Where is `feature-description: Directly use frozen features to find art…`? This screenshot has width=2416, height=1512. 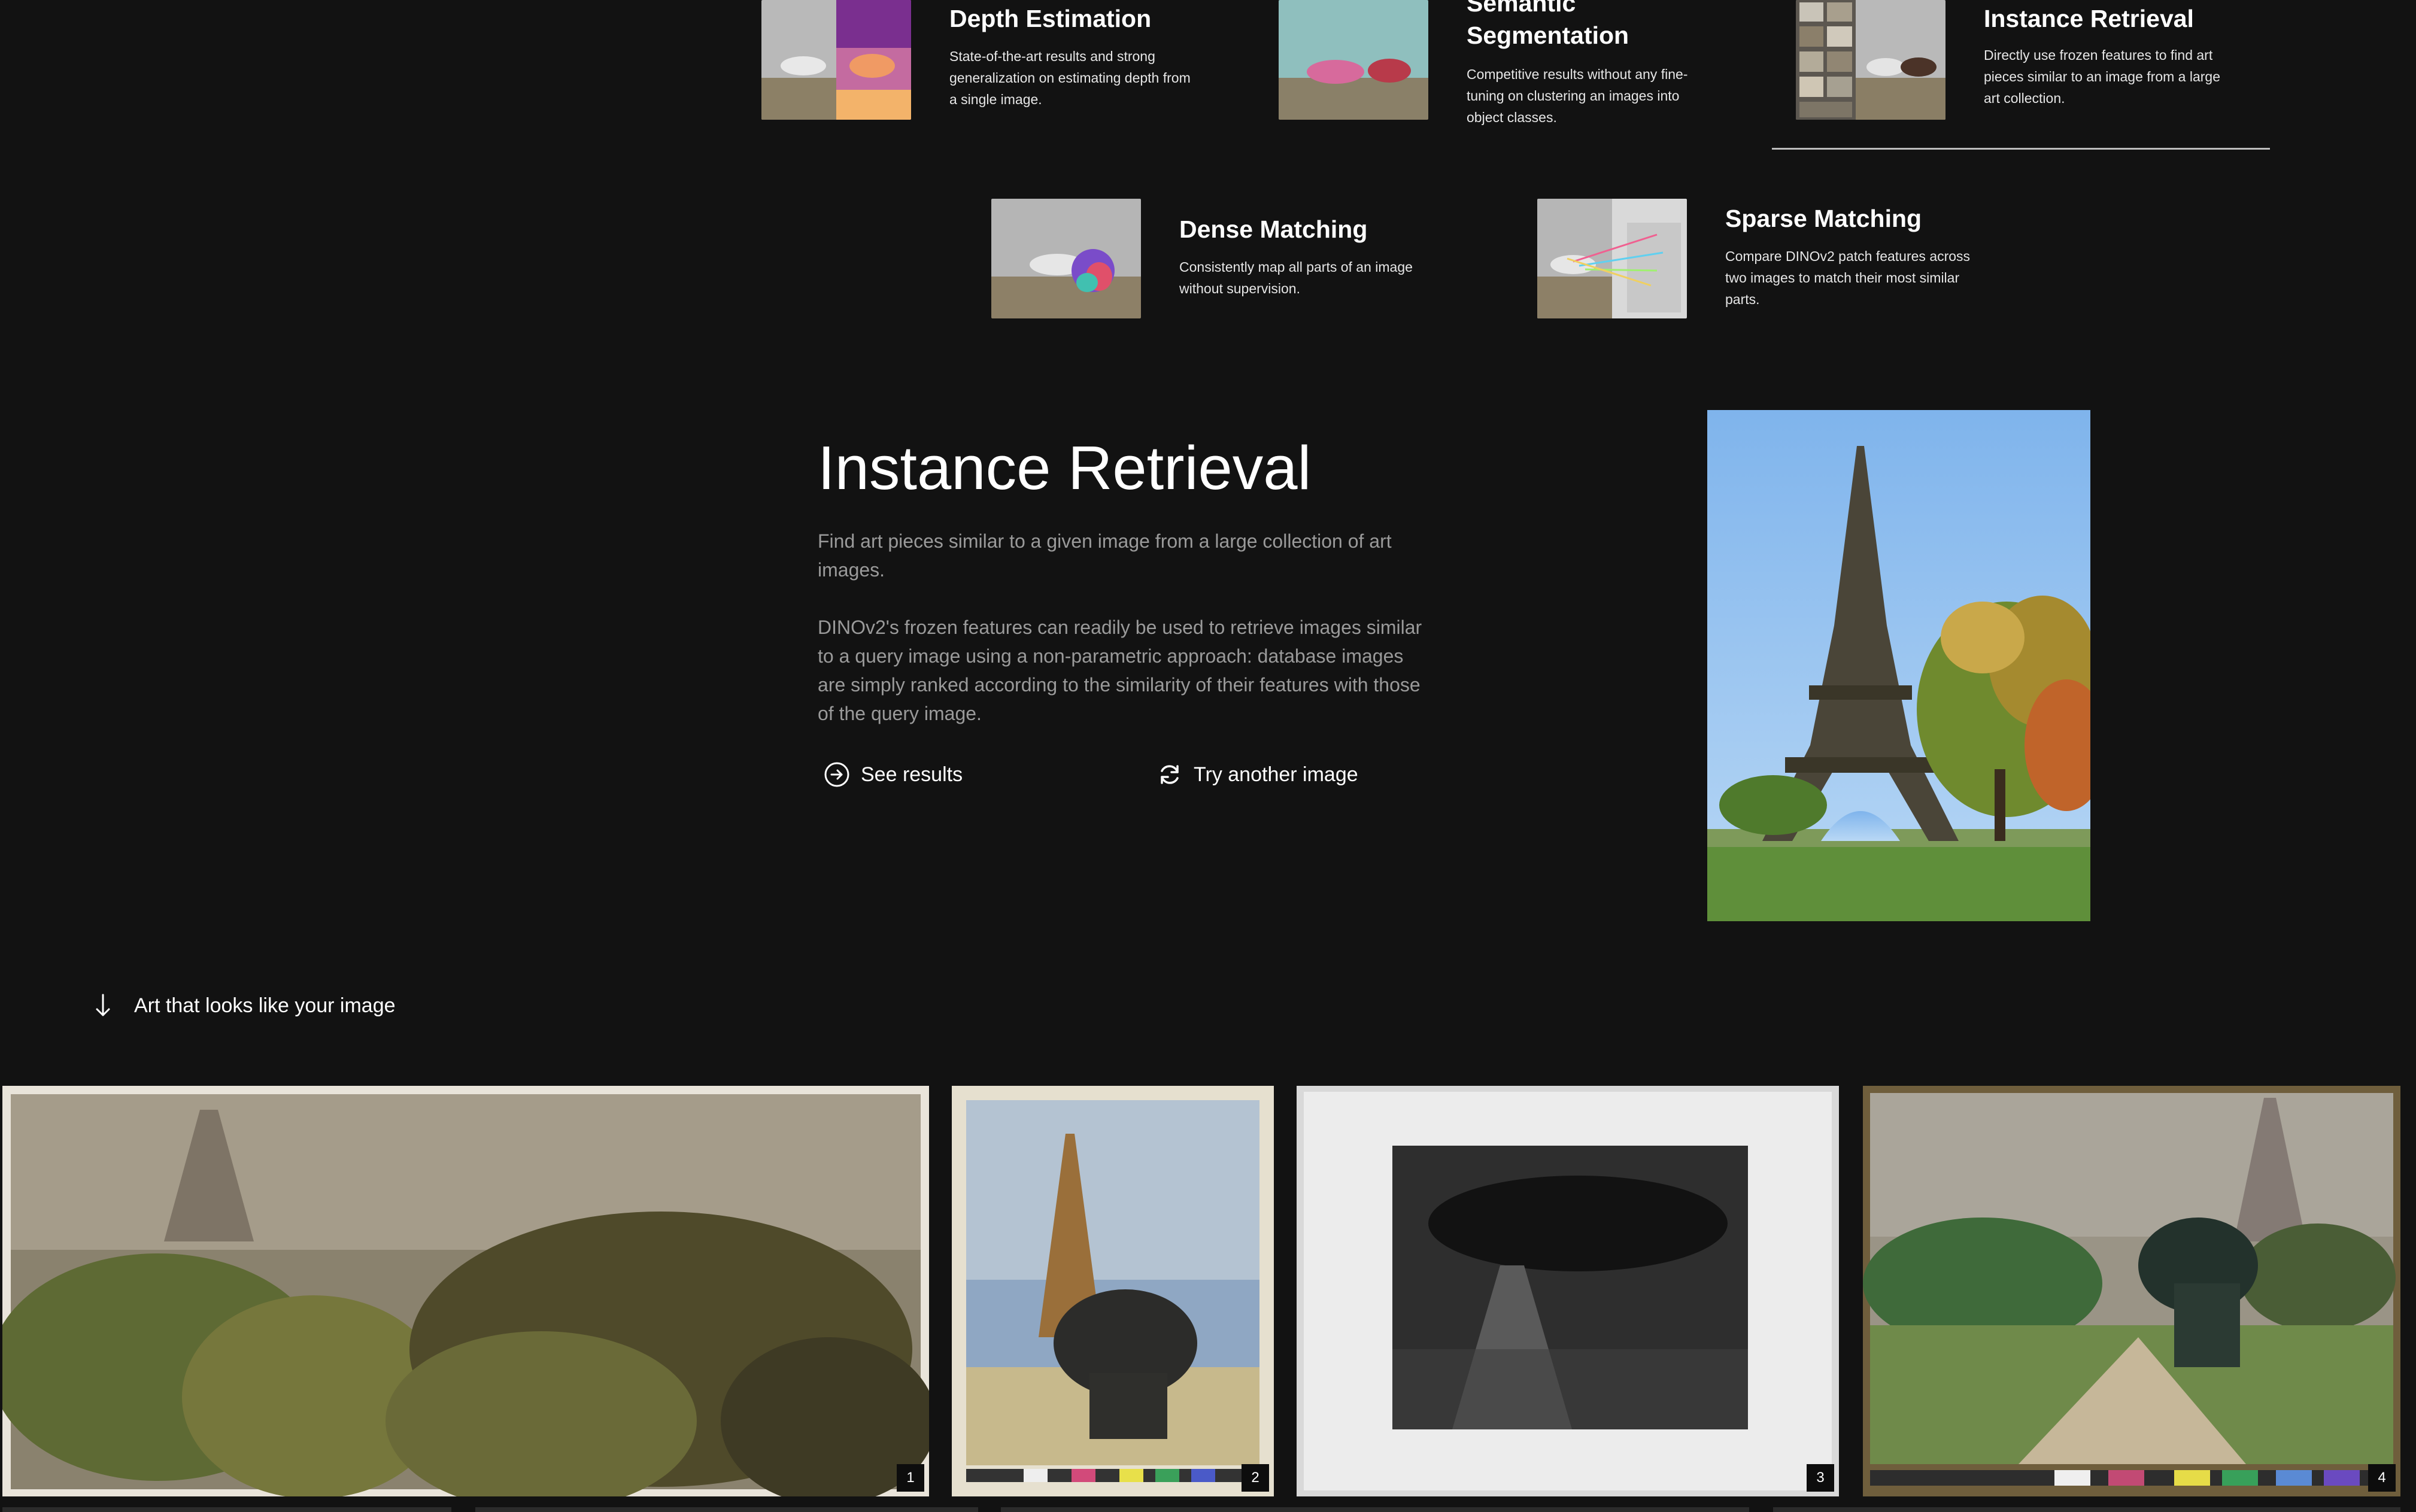
feature-description: Directly use frozen features to find art… is located at coordinates (2102, 76).